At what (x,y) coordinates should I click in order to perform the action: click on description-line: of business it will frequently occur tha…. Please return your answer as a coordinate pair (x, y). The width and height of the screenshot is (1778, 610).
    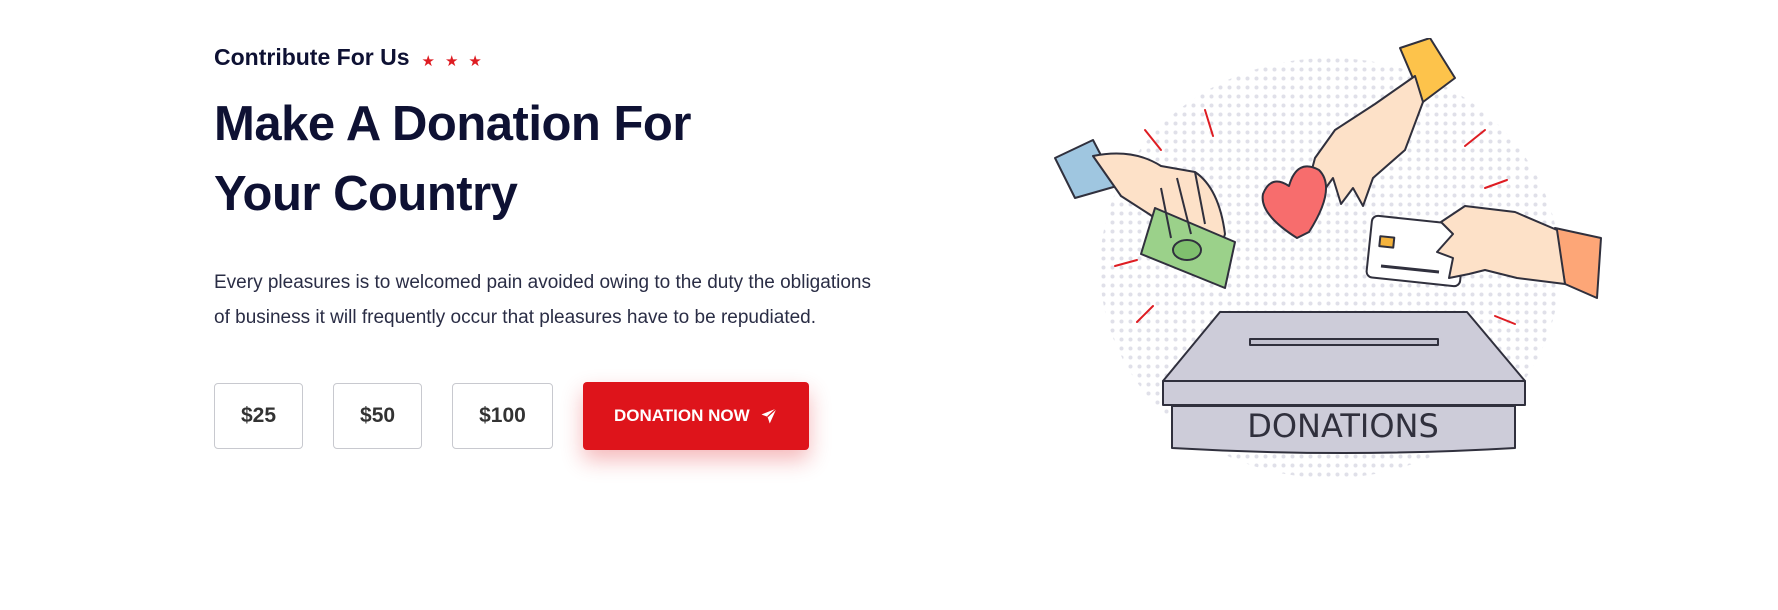
    Looking at the image, I should click on (515, 317).